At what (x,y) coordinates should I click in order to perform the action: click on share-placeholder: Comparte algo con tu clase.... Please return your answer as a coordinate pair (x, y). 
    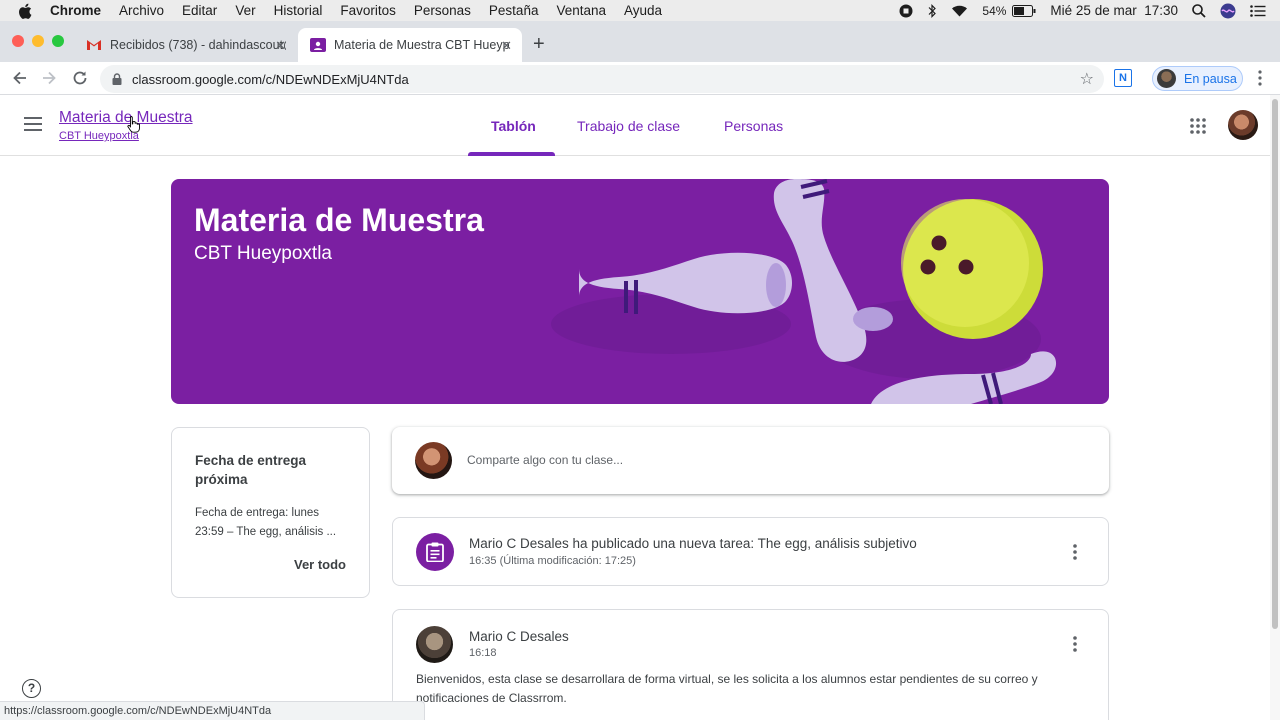
    Looking at the image, I should click on (545, 460).